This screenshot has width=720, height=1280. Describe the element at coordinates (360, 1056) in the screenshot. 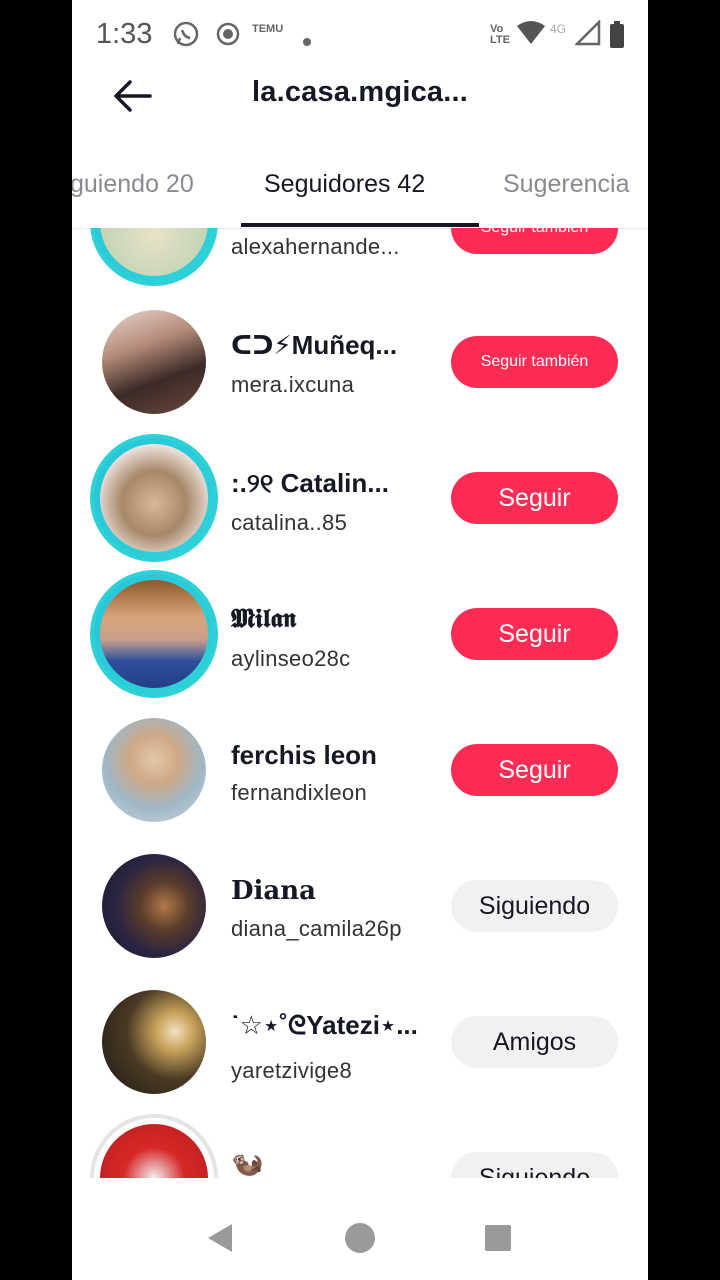

I see `list-item: ˙☆⋆˚ᘓYatezi⋆... yaretzivige8 Amigos` at that location.